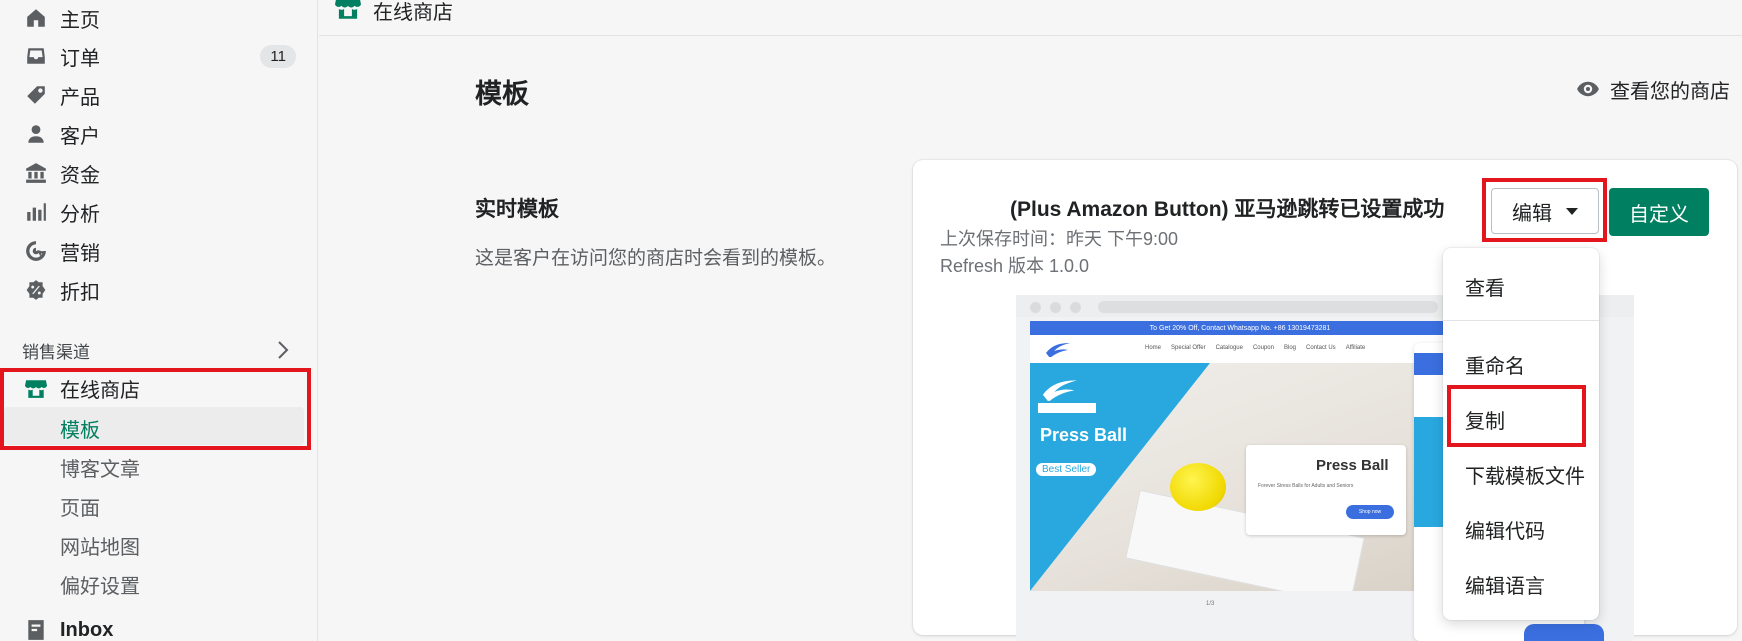 The image size is (1742, 641). I want to click on menu-item-edit-languages: 编辑语言, so click(1505, 584).